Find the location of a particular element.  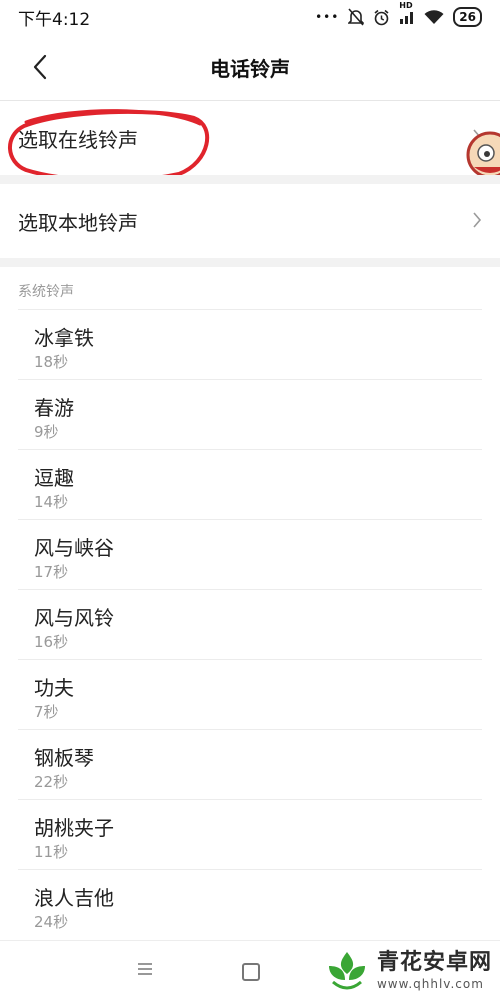

ringtone-name: 浪人吉他 is located at coordinates (74, 898).